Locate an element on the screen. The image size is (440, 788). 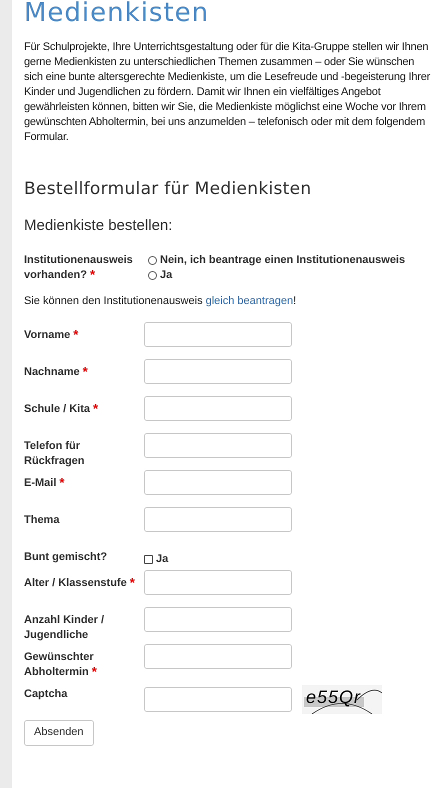
page-title: Medienkisten is located at coordinates (117, 14).